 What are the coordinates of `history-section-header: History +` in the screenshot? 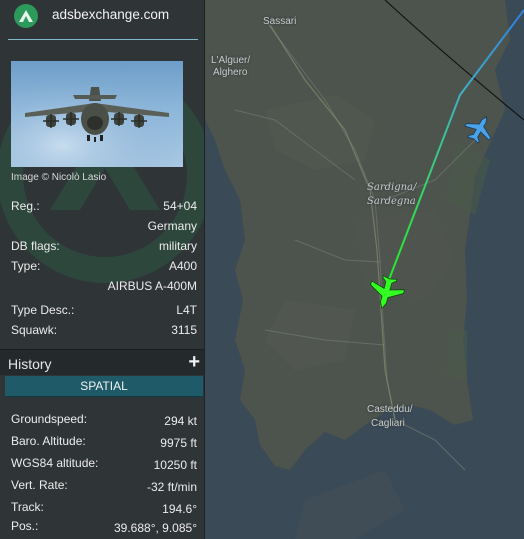 It's located at (102, 362).